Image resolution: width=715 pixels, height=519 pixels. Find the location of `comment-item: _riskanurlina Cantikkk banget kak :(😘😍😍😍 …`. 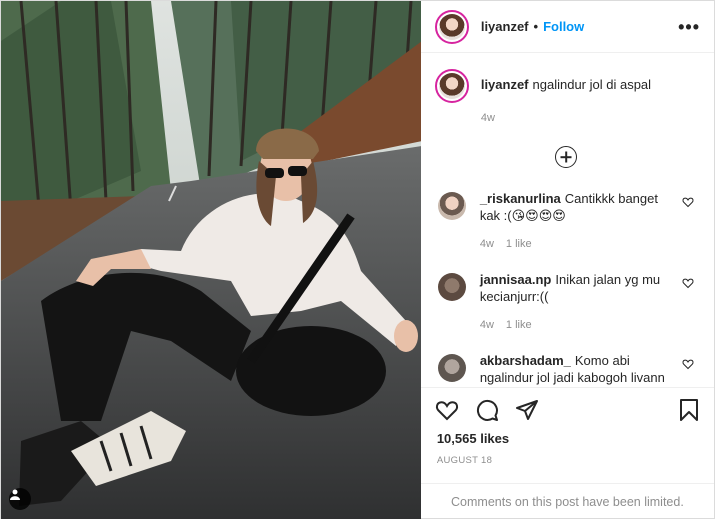

comment-item: _riskanurlina Cantikkk banget kak :(😘😍😍😍 … is located at coordinates (566, 221).